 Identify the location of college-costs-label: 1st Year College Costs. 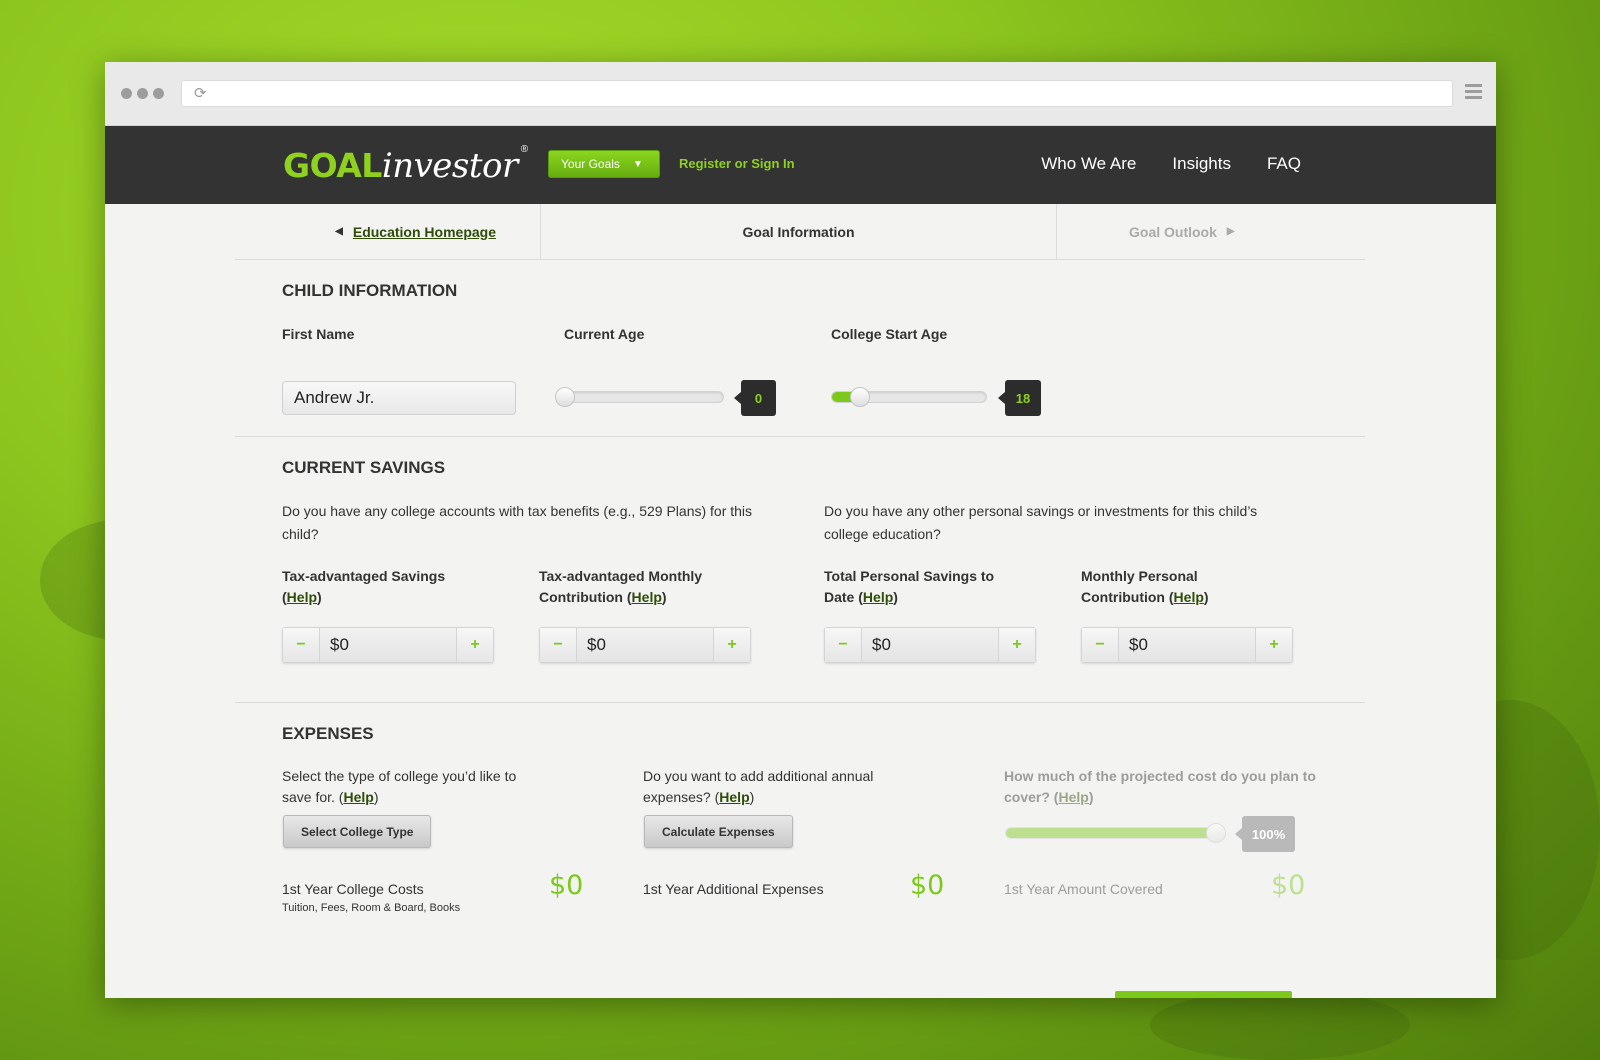
(353, 889).